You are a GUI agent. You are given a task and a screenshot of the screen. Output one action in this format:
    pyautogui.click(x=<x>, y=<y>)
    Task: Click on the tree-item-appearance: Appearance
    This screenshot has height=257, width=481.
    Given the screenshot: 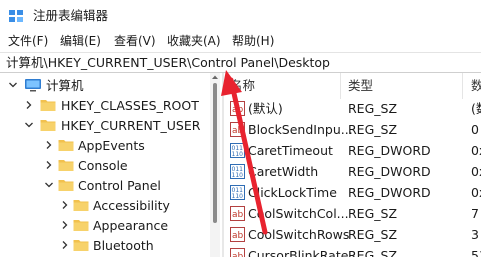 What is the action you would take?
    pyautogui.click(x=105, y=226)
    